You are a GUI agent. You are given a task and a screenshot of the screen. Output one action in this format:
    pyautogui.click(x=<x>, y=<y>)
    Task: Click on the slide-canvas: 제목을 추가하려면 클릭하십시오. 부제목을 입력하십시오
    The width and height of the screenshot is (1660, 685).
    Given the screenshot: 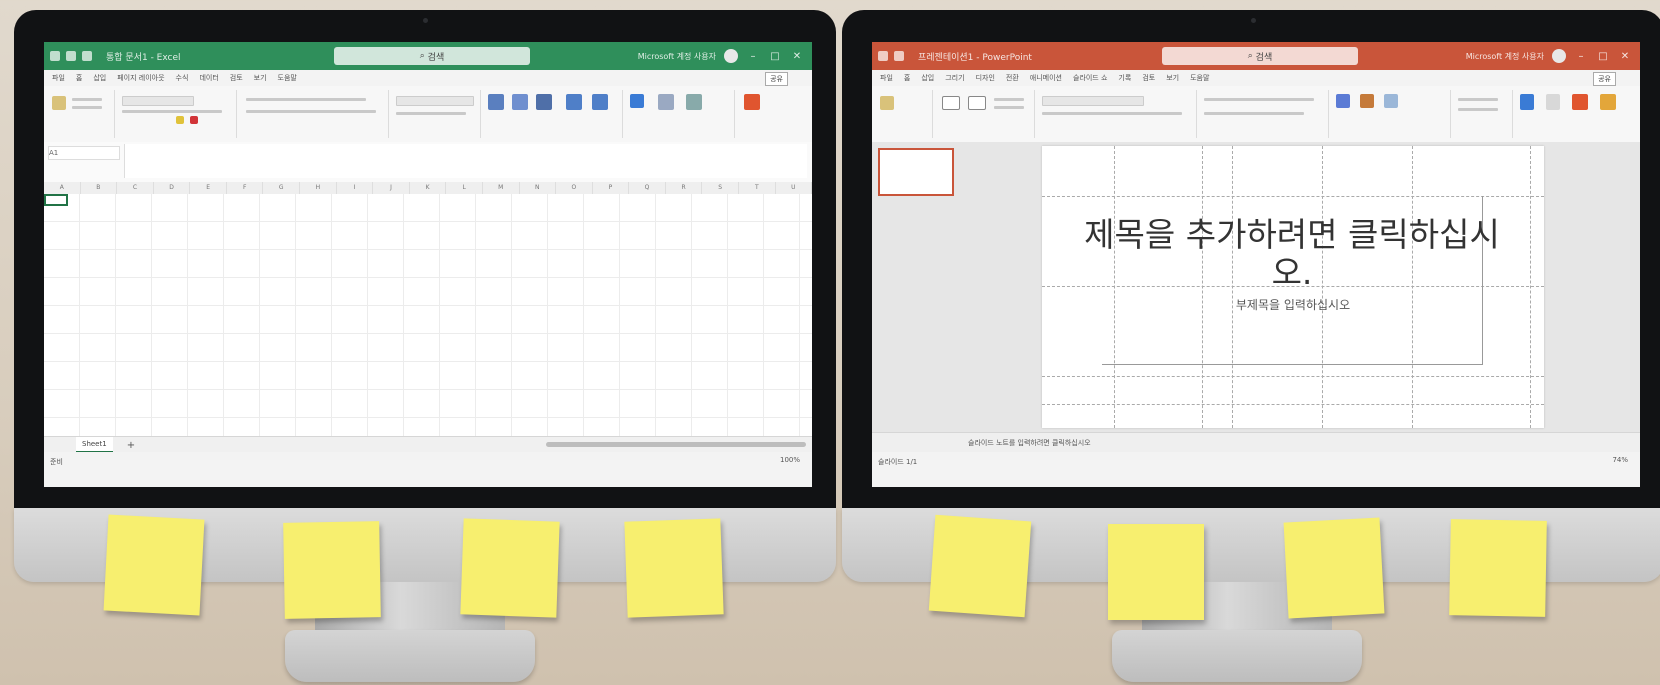 What is the action you would take?
    pyautogui.click(x=1293, y=287)
    